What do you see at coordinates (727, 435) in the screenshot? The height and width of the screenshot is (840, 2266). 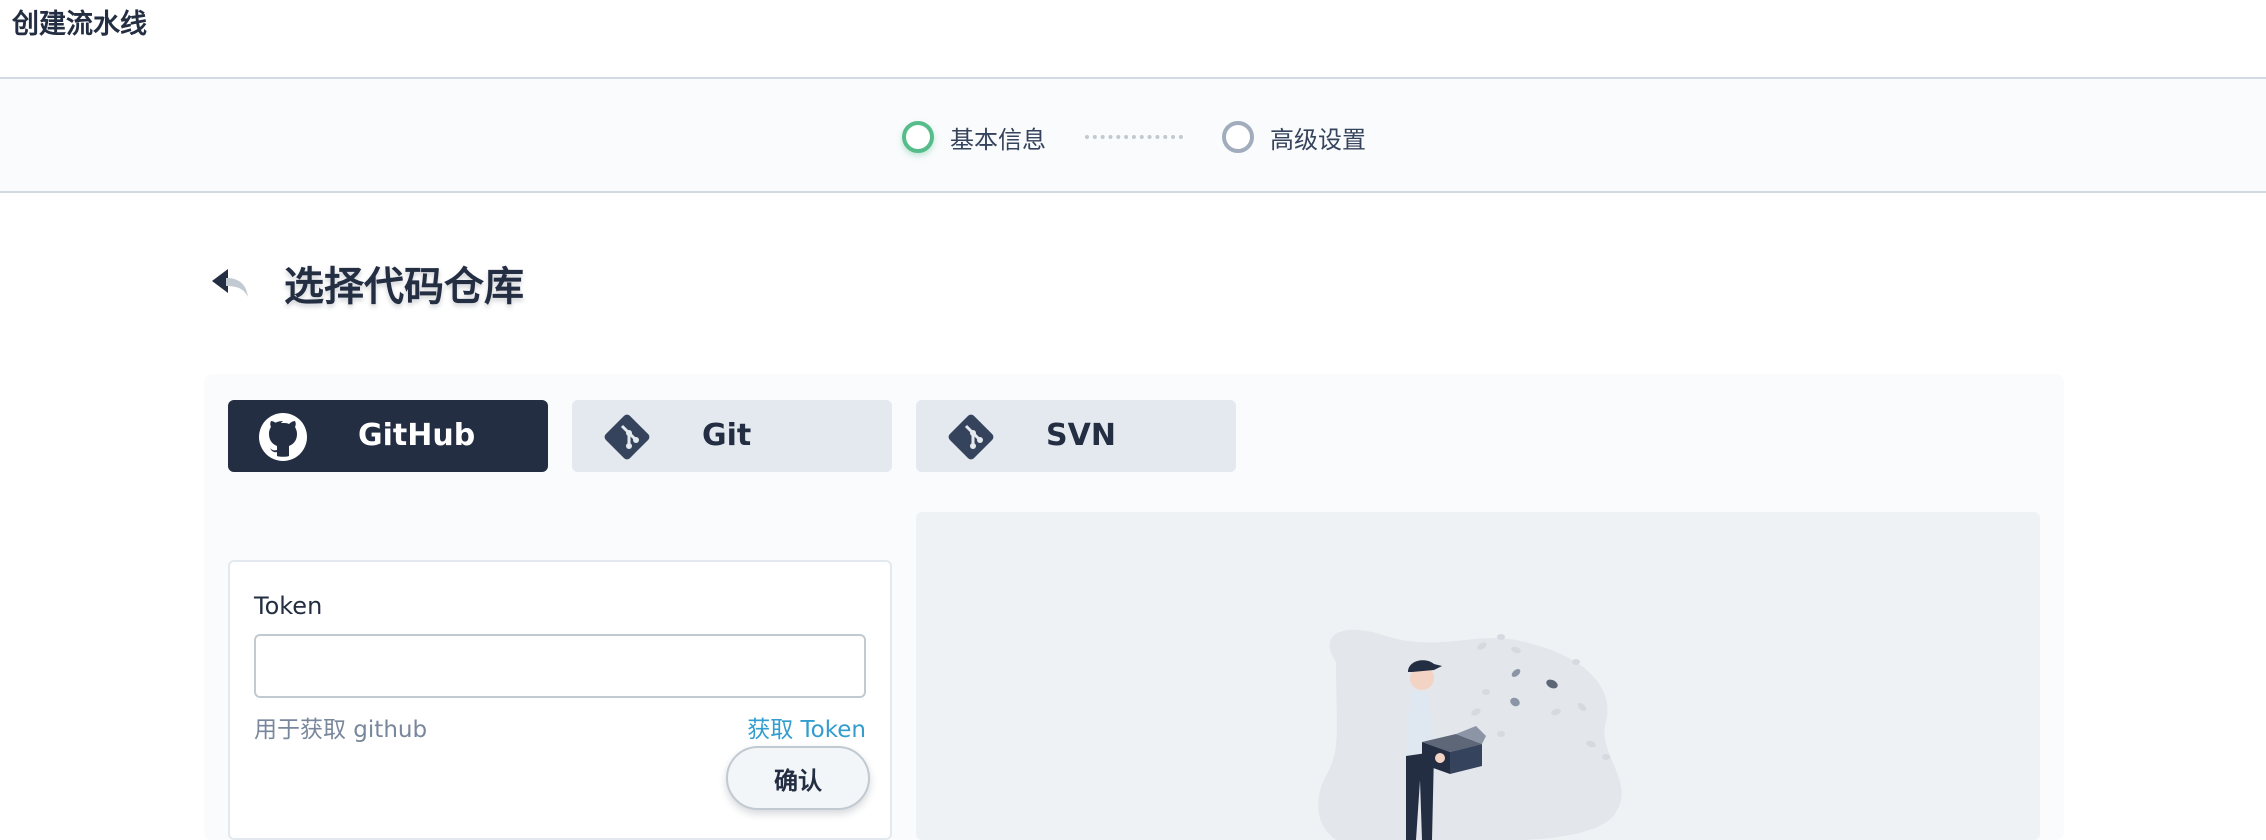 I see `tab-label: Git` at bounding box center [727, 435].